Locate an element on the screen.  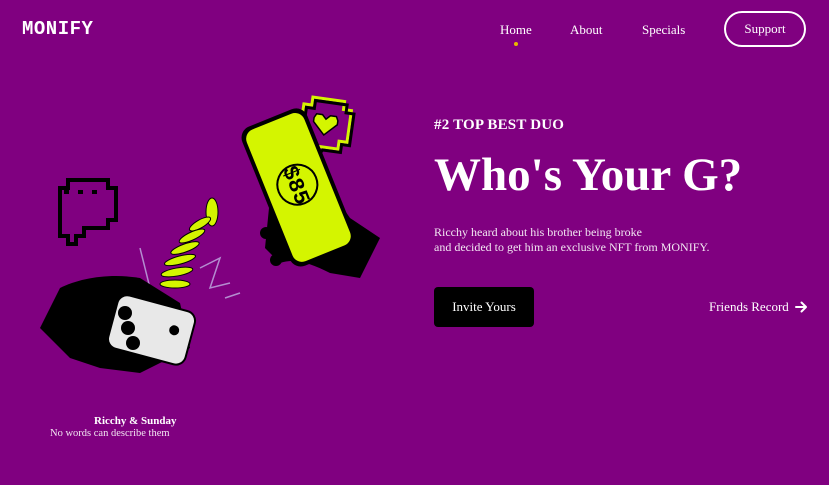
nav-active-indicator is located at coordinates (516, 44).